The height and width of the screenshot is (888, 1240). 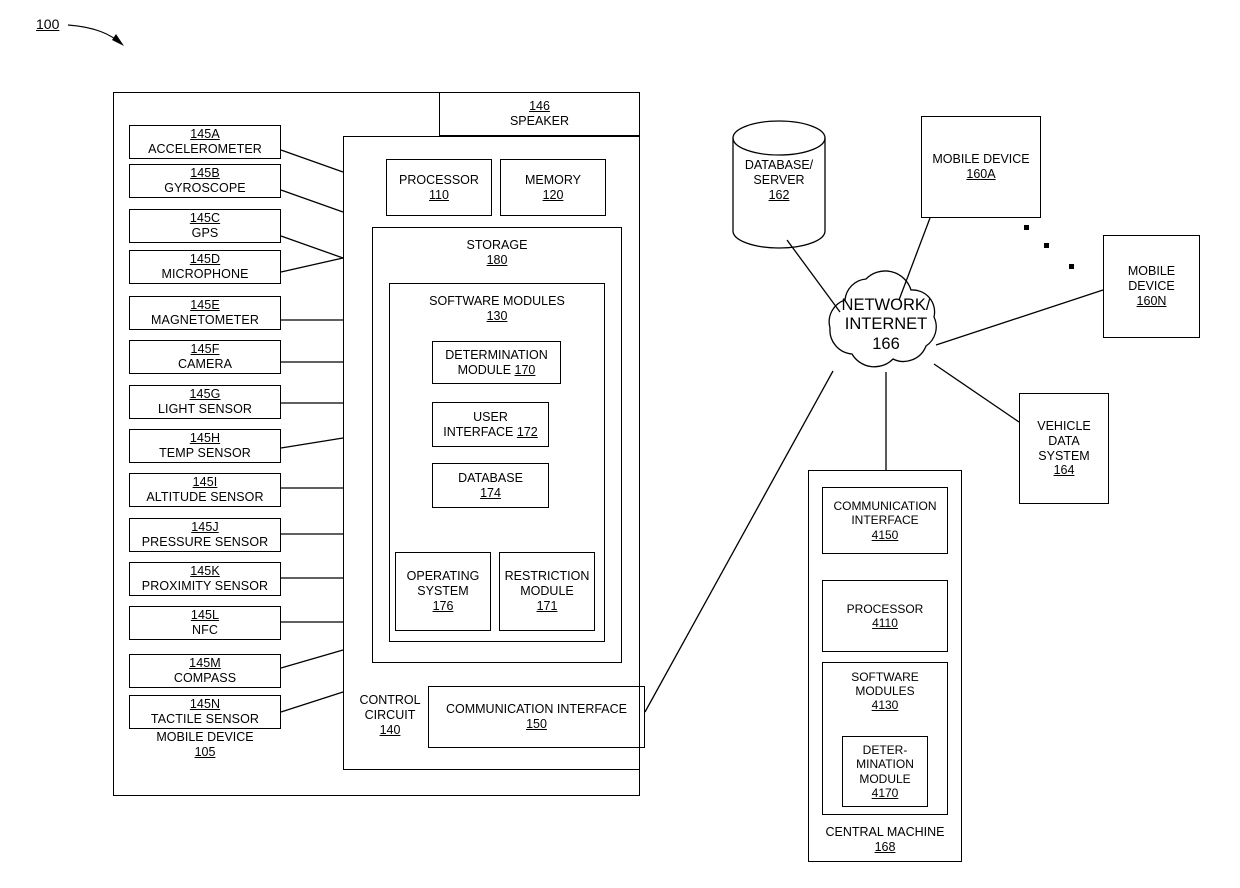 I want to click on central-determination-module-box: DETER- MINATION MODULE 4170, so click(x=885, y=771).